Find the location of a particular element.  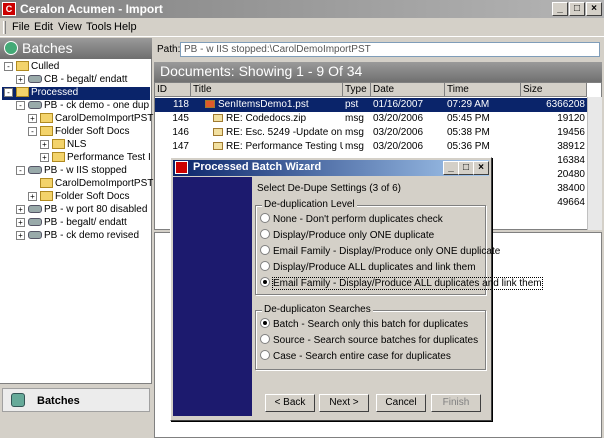

tree-item-label: CarolDemoImportPST is located at coordinates (104, 183).